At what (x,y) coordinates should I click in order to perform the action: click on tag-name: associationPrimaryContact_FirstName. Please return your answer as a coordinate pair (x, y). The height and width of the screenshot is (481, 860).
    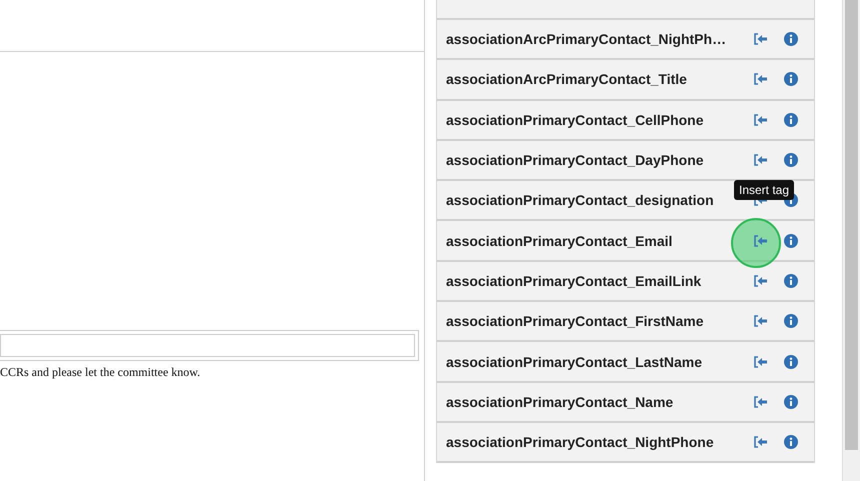
    Looking at the image, I should click on (575, 321).